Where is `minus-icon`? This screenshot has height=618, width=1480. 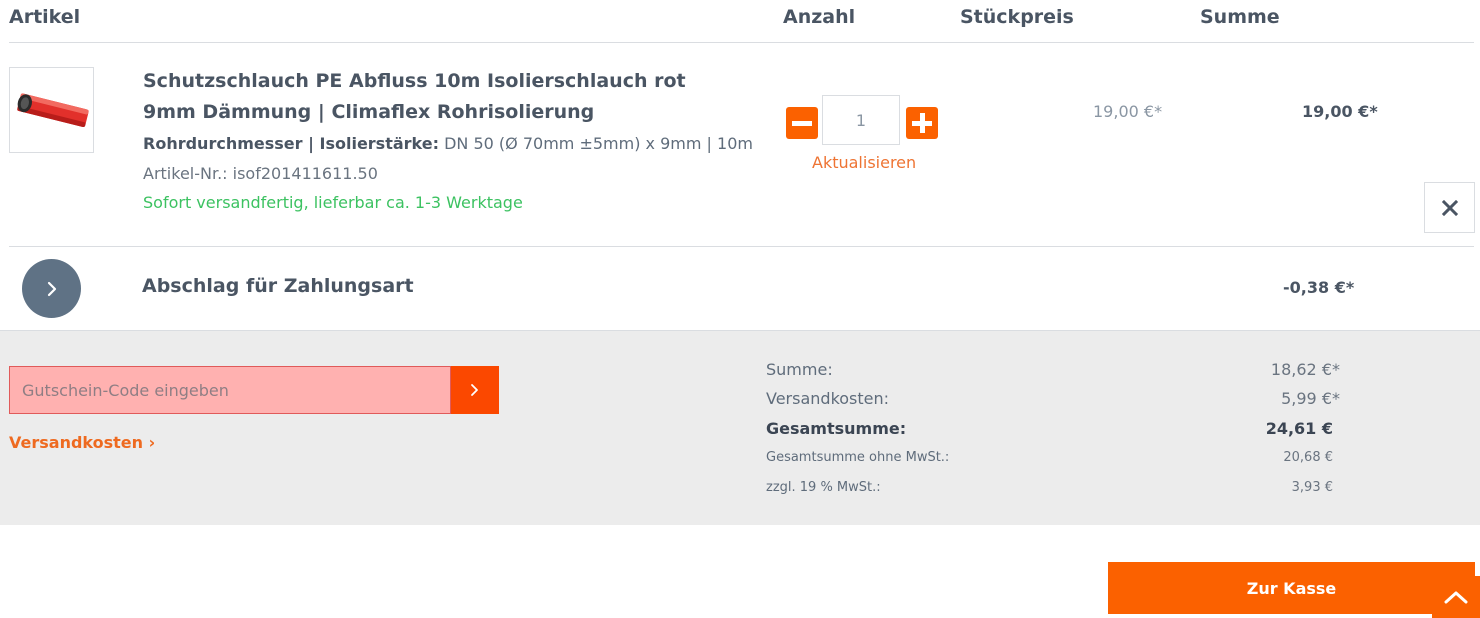 minus-icon is located at coordinates (802, 123).